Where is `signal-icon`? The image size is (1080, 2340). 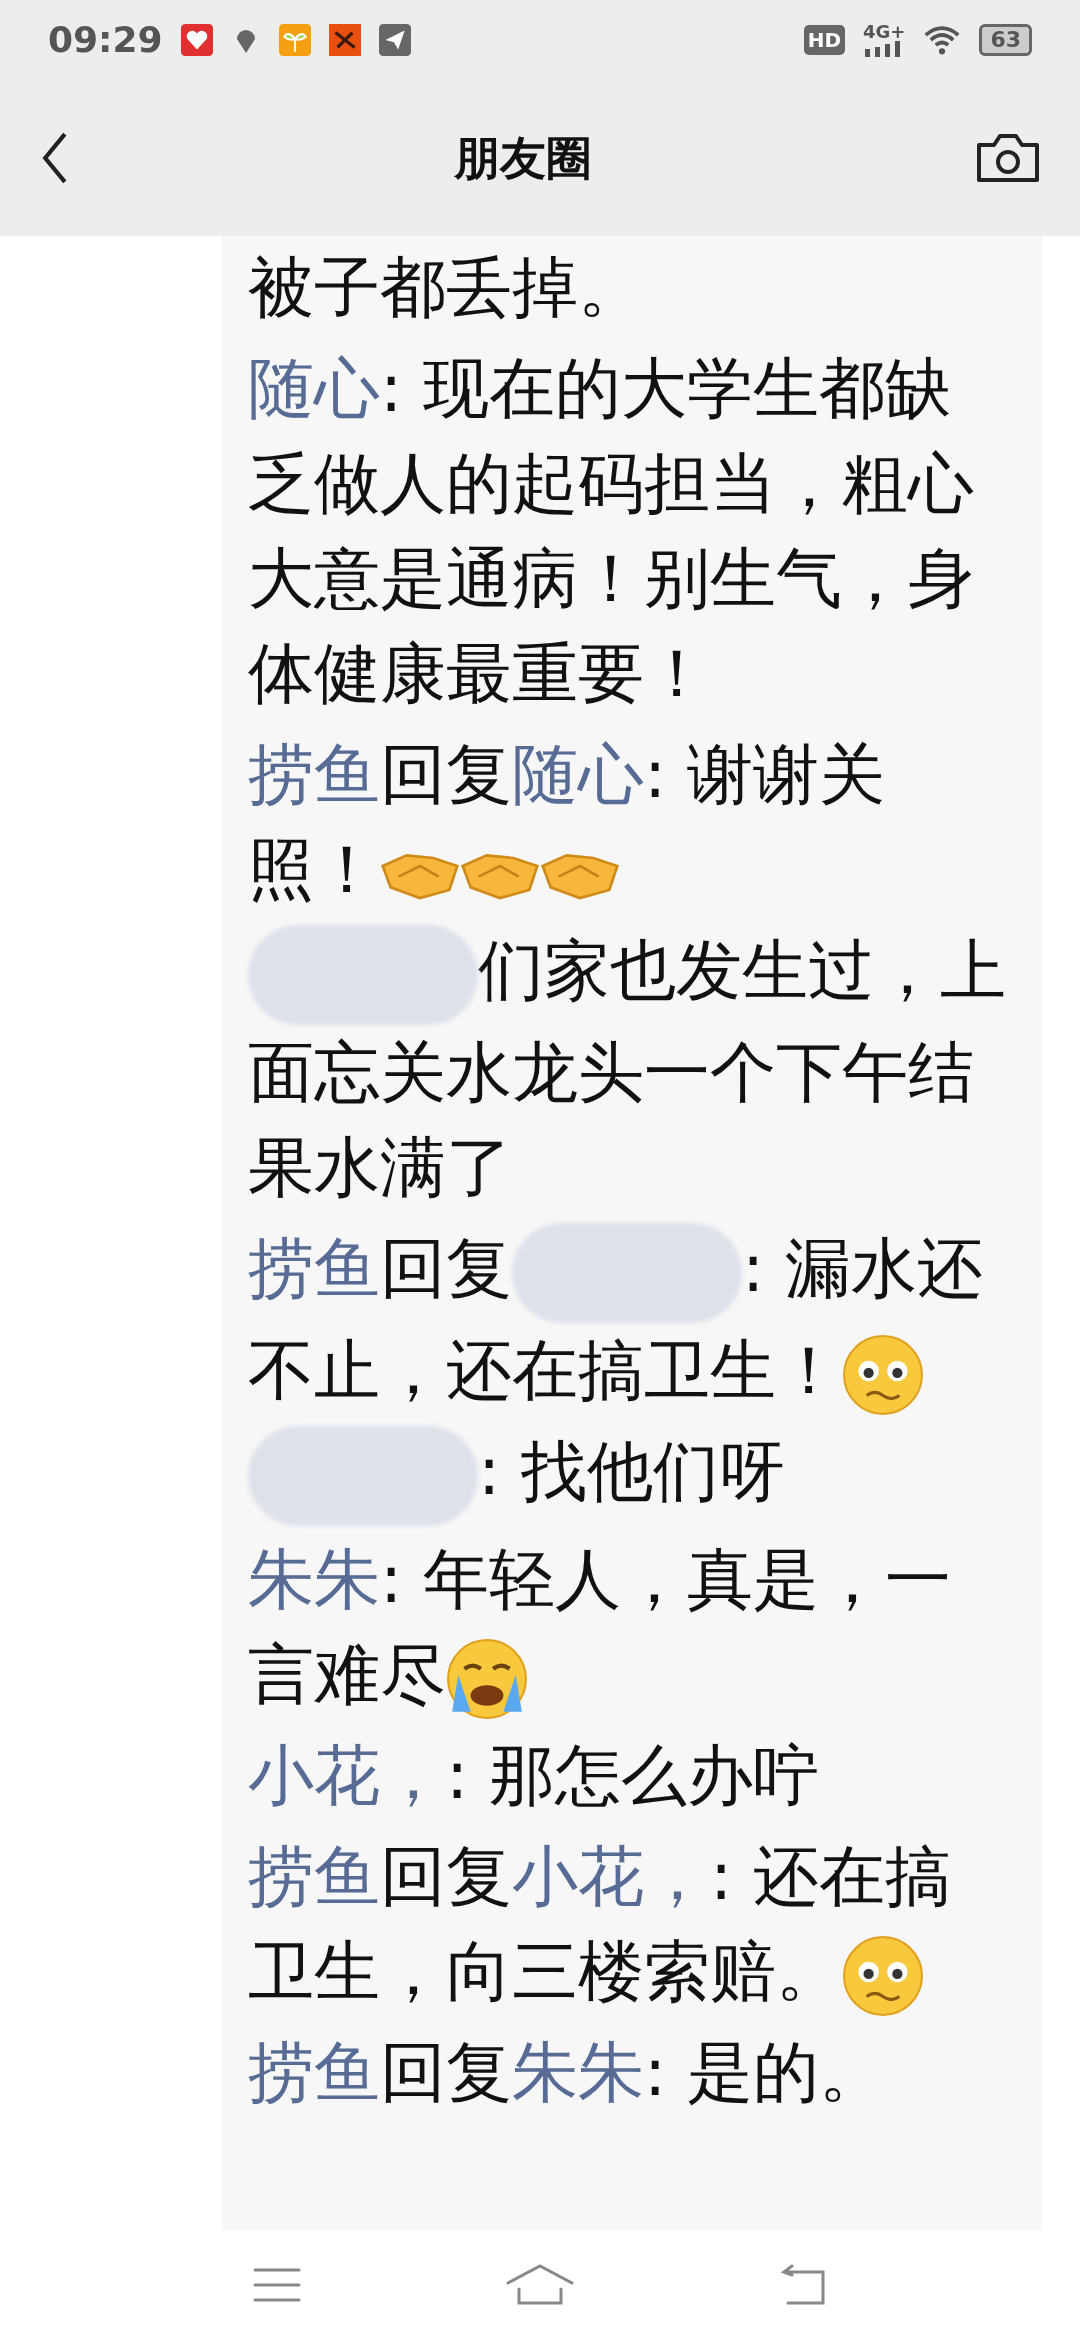 signal-icon is located at coordinates (883, 49).